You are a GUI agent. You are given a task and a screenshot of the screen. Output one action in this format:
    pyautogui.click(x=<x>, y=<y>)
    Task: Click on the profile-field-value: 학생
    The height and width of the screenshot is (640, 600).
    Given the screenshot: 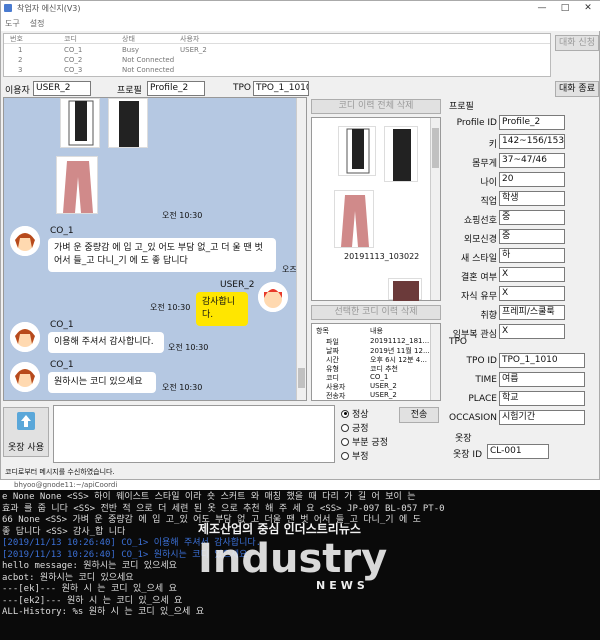 What is the action you would take?
    pyautogui.click(x=532, y=198)
    